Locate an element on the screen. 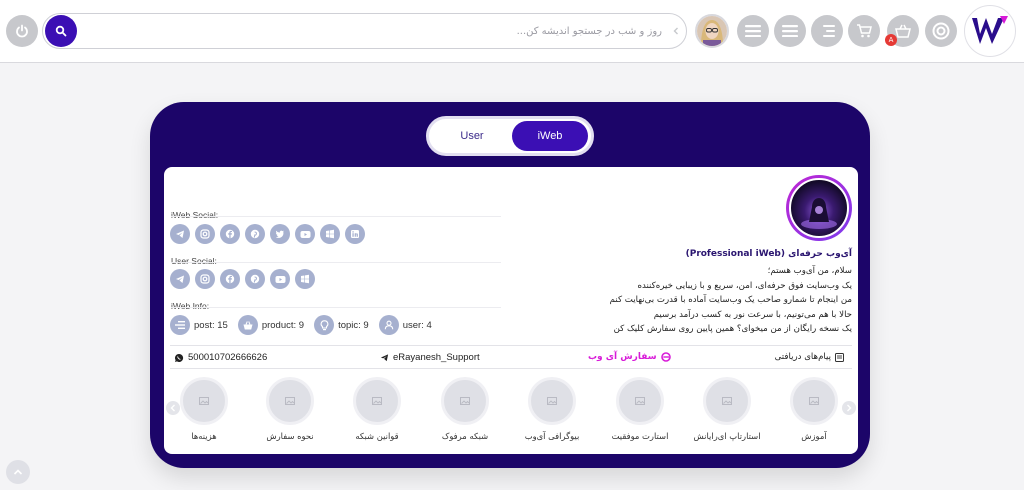  category-item: استارت موفقیت is located at coordinates (640, 409).